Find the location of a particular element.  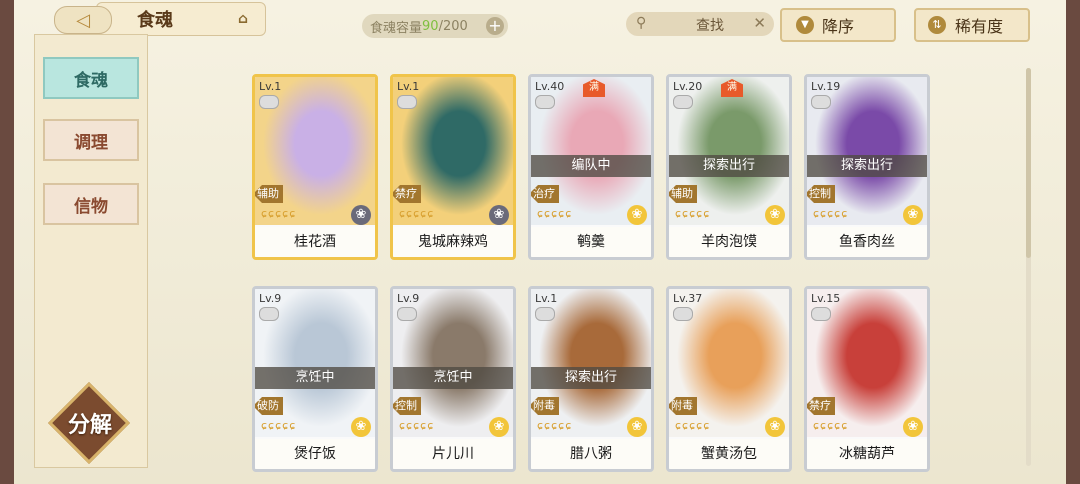

sort-order-label: 降序 is located at coordinates (837, 26).